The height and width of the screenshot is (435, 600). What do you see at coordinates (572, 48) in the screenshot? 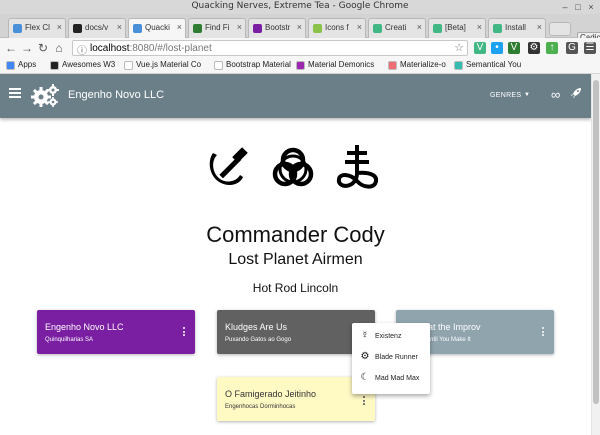
I see `g-extension-icon: G` at bounding box center [572, 48].